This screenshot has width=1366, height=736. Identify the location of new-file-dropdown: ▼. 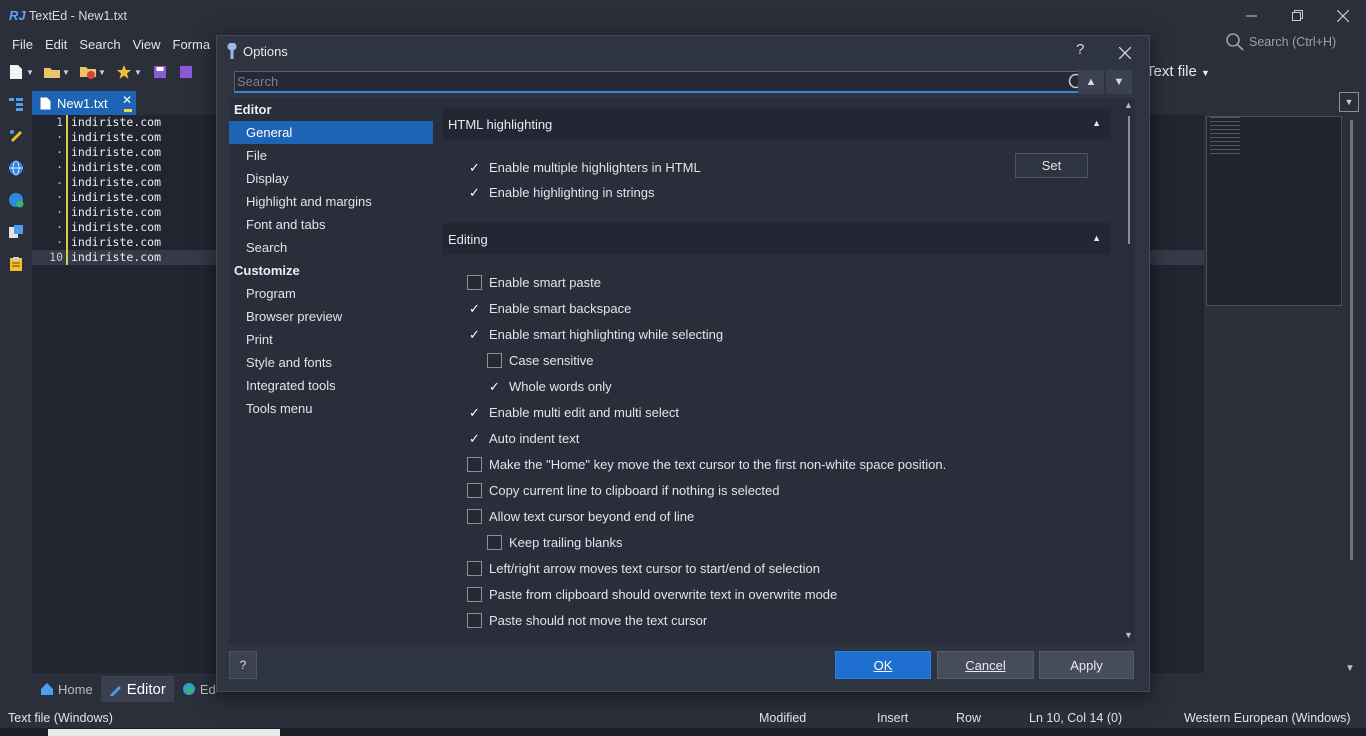
(31, 72).